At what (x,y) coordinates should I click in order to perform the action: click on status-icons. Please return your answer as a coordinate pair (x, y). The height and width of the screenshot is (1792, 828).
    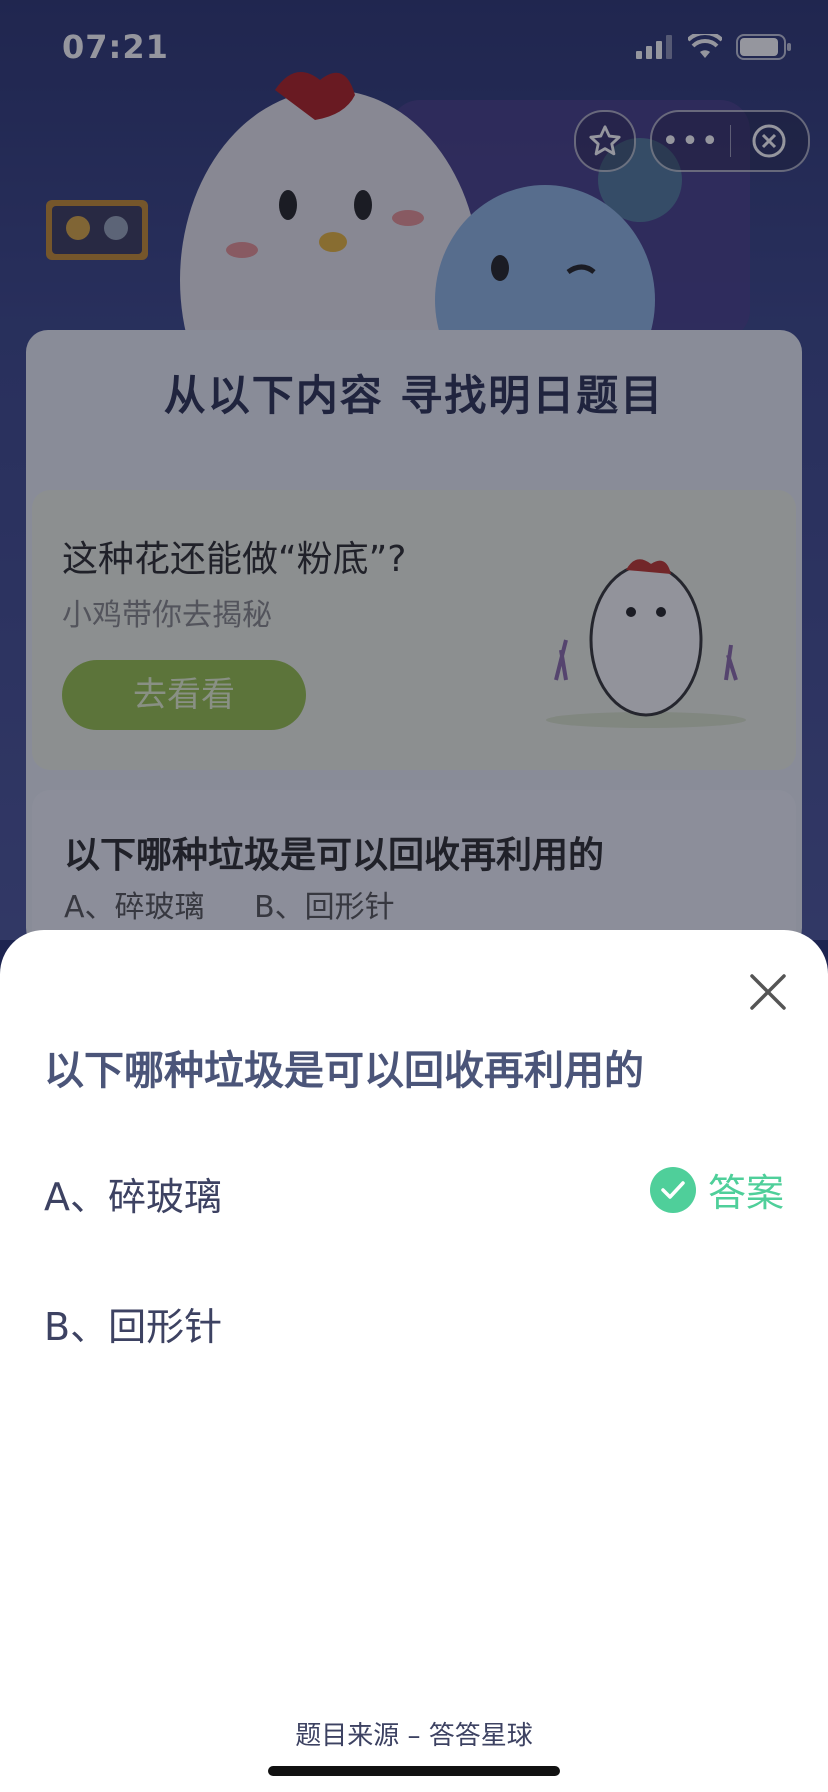
    Looking at the image, I should click on (714, 47).